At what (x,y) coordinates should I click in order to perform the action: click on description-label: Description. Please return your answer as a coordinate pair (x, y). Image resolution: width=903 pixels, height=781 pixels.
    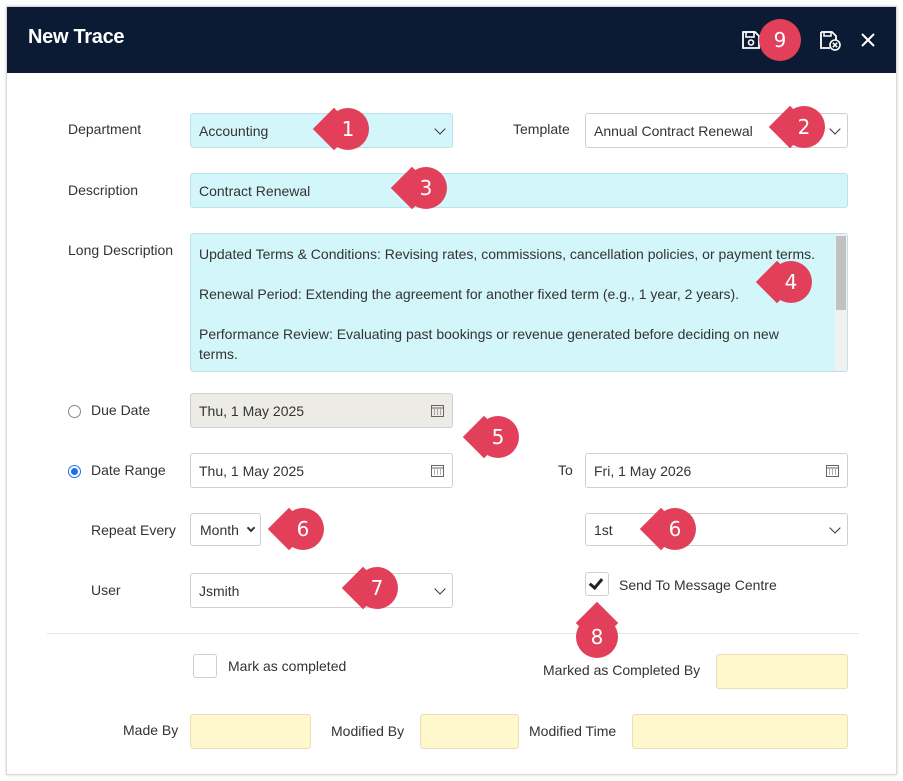
    Looking at the image, I should click on (103, 190).